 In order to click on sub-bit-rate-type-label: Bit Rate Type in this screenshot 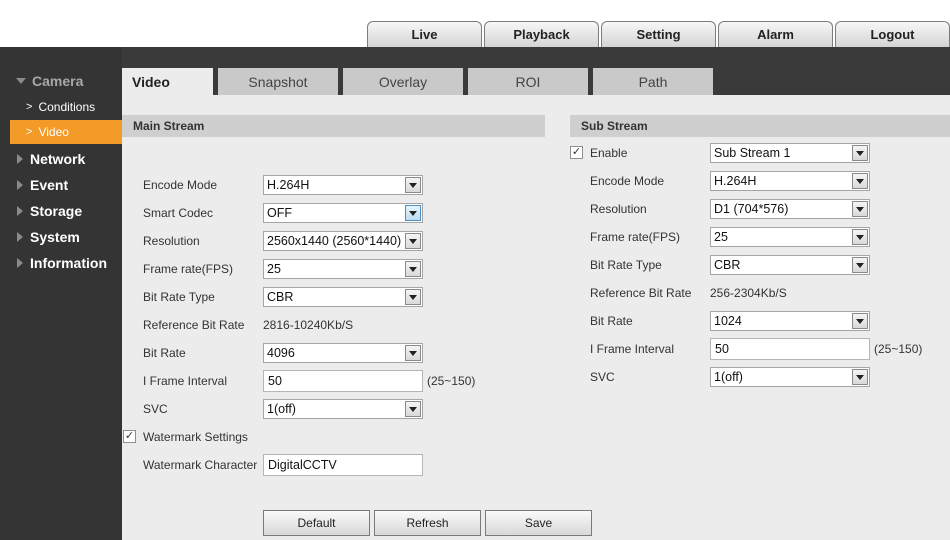, I will do `click(626, 265)`.